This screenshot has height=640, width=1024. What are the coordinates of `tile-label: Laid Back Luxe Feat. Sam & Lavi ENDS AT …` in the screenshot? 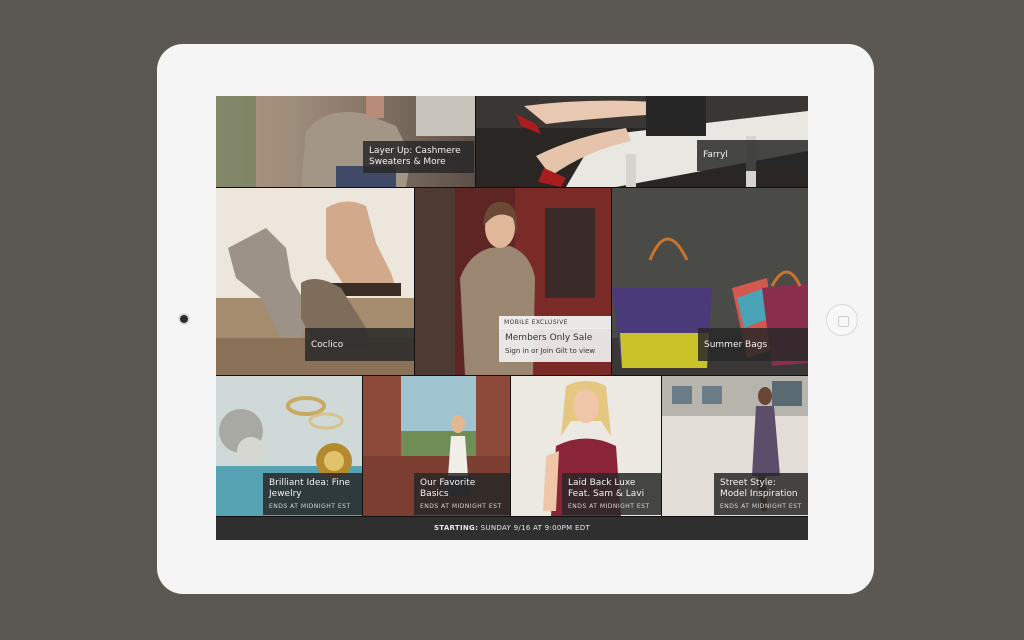 It's located at (611, 494).